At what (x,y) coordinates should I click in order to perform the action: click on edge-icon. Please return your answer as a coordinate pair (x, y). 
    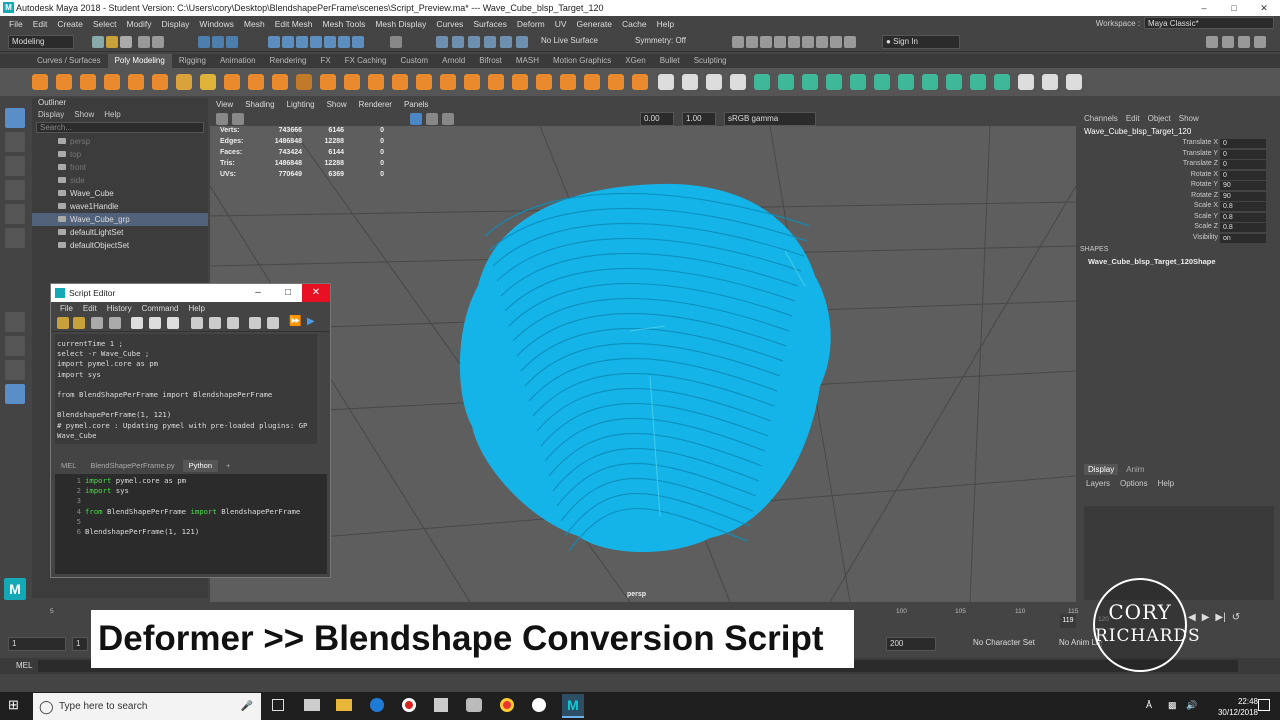
    Looking at the image, I should click on (377, 705).